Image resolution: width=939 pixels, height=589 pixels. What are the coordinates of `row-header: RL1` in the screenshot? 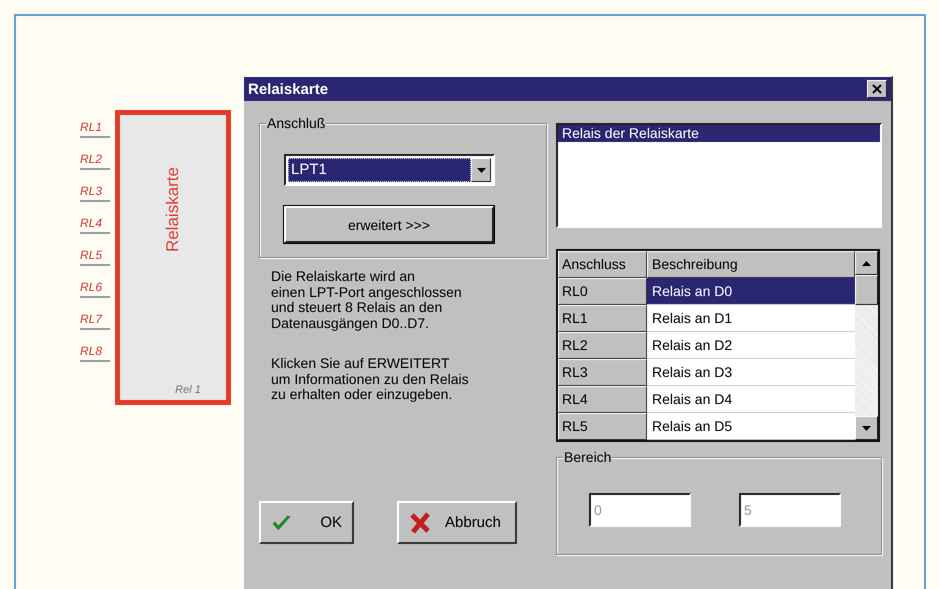 It's located at (602, 318).